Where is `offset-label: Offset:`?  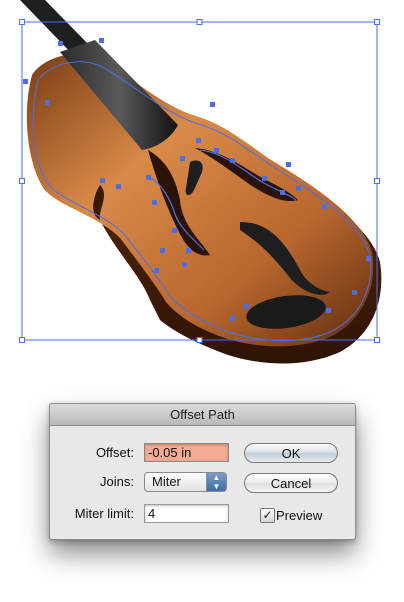
offset-label: Offset: is located at coordinates (114, 452).